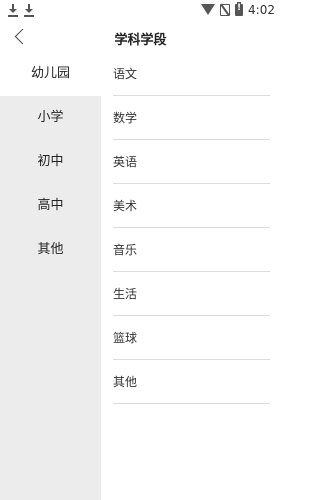 The width and height of the screenshot is (320, 500). Describe the element at coordinates (191, 74) in the screenshot. I see `subject-item-chinese: 语文` at that location.